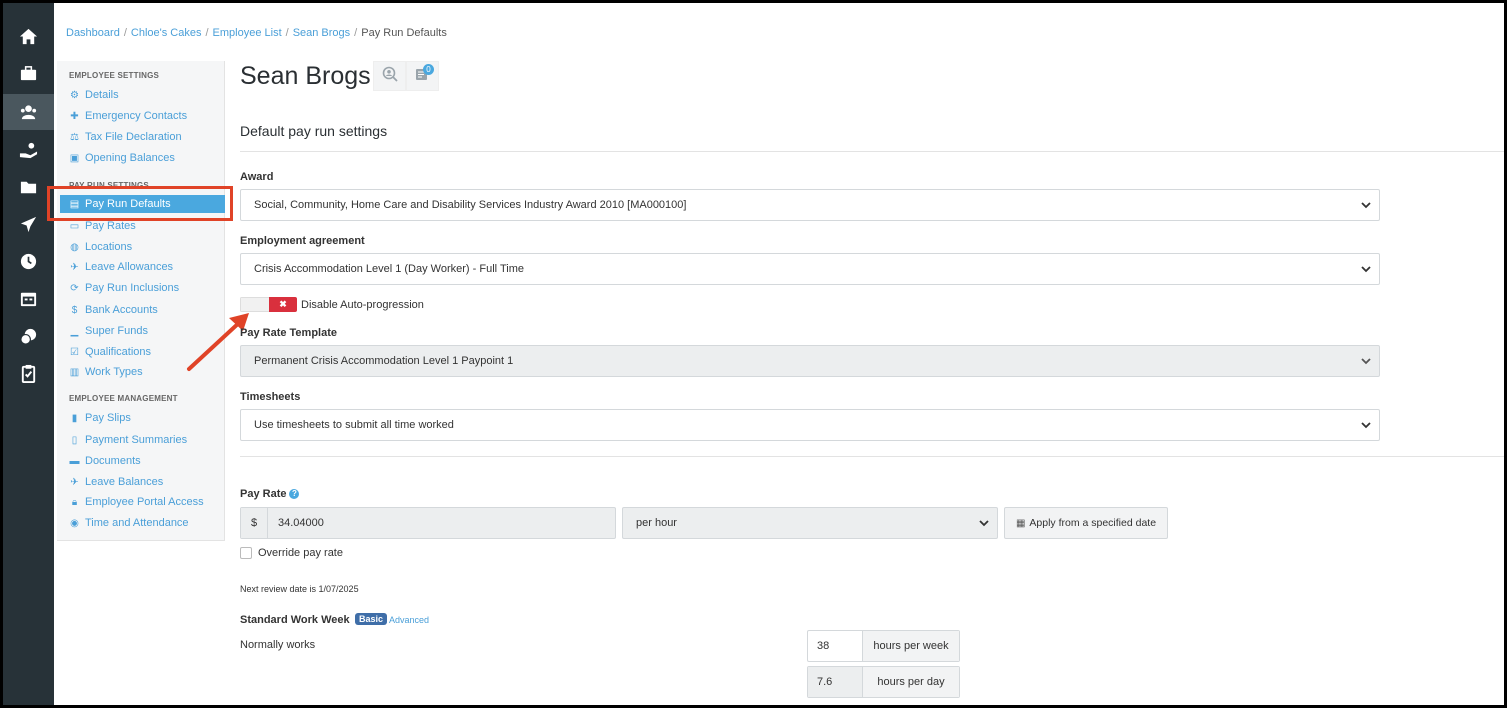 This screenshot has height=708, width=1507. Describe the element at coordinates (133, 137) in the screenshot. I see `sidebar-item-label: Tax File Declaration` at that location.